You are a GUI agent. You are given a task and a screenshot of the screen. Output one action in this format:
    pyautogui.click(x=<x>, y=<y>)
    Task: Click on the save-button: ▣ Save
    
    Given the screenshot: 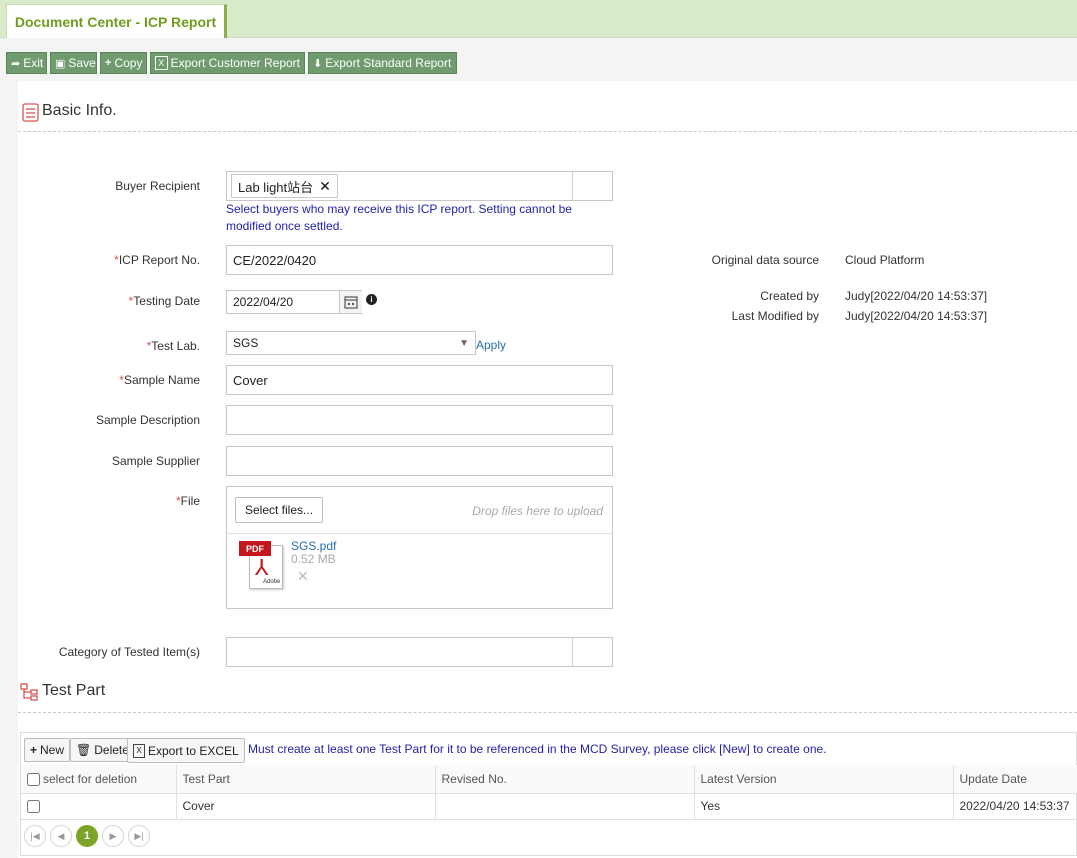 What is the action you would take?
    pyautogui.click(x=73, y=63)
    